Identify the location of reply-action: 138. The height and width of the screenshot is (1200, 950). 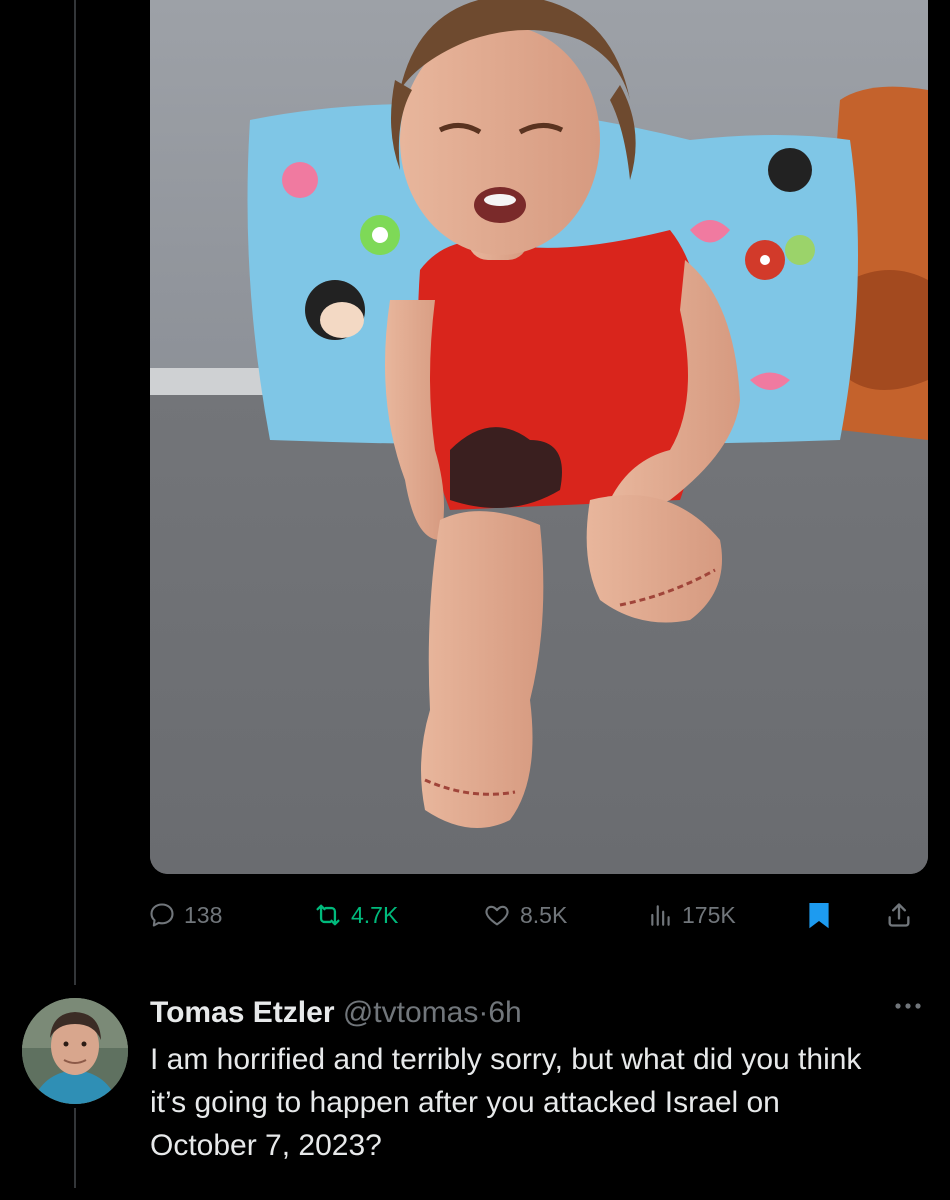
(185, 915).